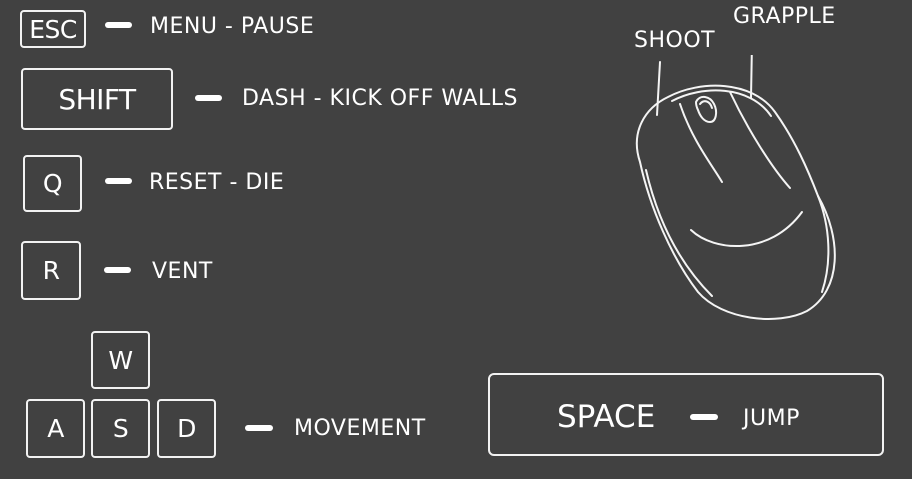 Image resolution: width=912 pixels, height=479 pixels. I want to click on r-action: VENT, so click(182, 271).